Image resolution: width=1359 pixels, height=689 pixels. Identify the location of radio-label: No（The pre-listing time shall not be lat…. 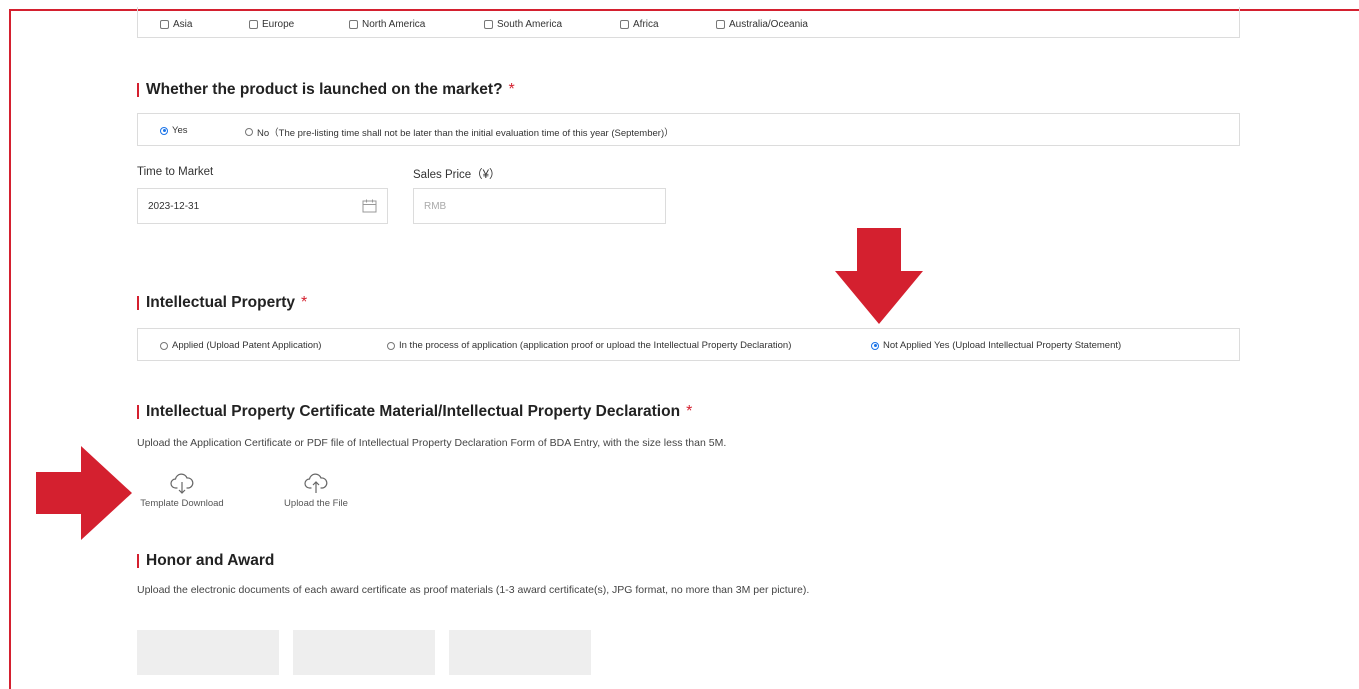
(465, 133).